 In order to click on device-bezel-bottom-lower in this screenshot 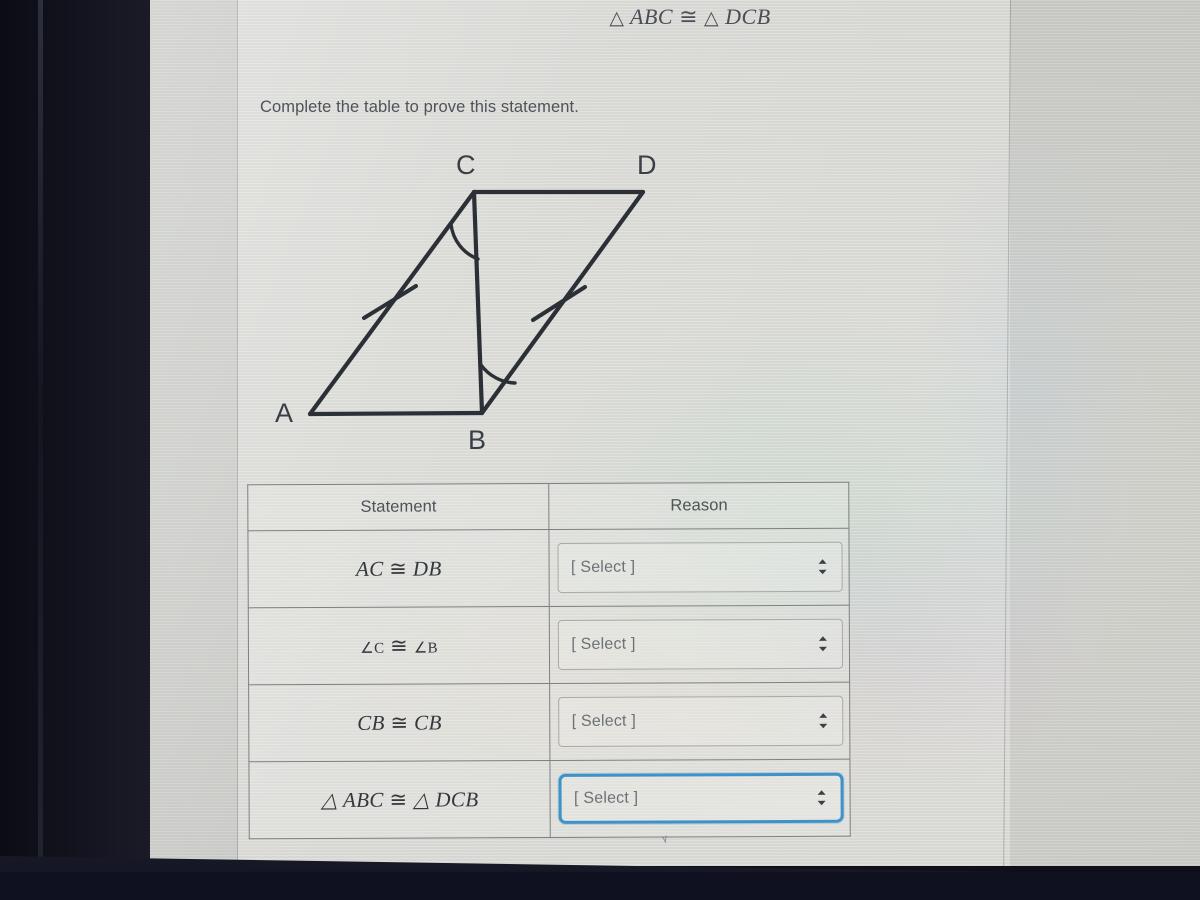, I will do `click(600, 886)`.